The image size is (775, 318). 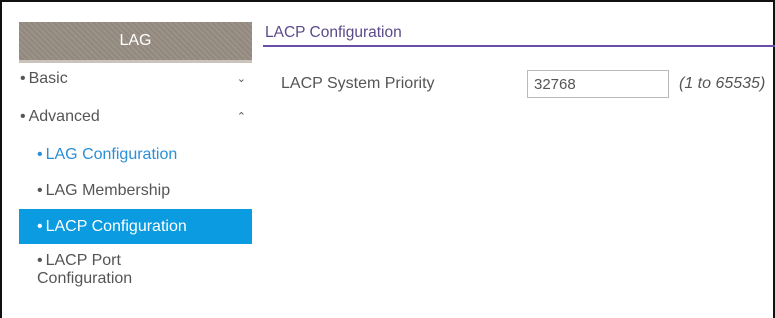 What do you see at coordinates (83, 260) in the screenshot?
I see `sidebar-item-label: LACP Port` at bounding box center [83, 260].